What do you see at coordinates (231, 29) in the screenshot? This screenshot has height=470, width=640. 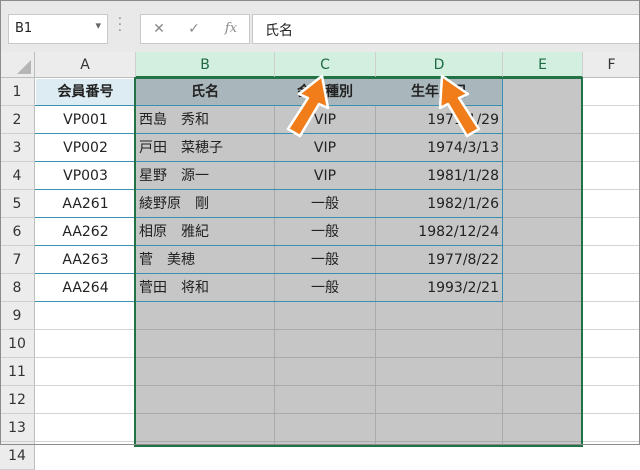 I see `insert-function-icon: fx` at bounding box center [231, 29].